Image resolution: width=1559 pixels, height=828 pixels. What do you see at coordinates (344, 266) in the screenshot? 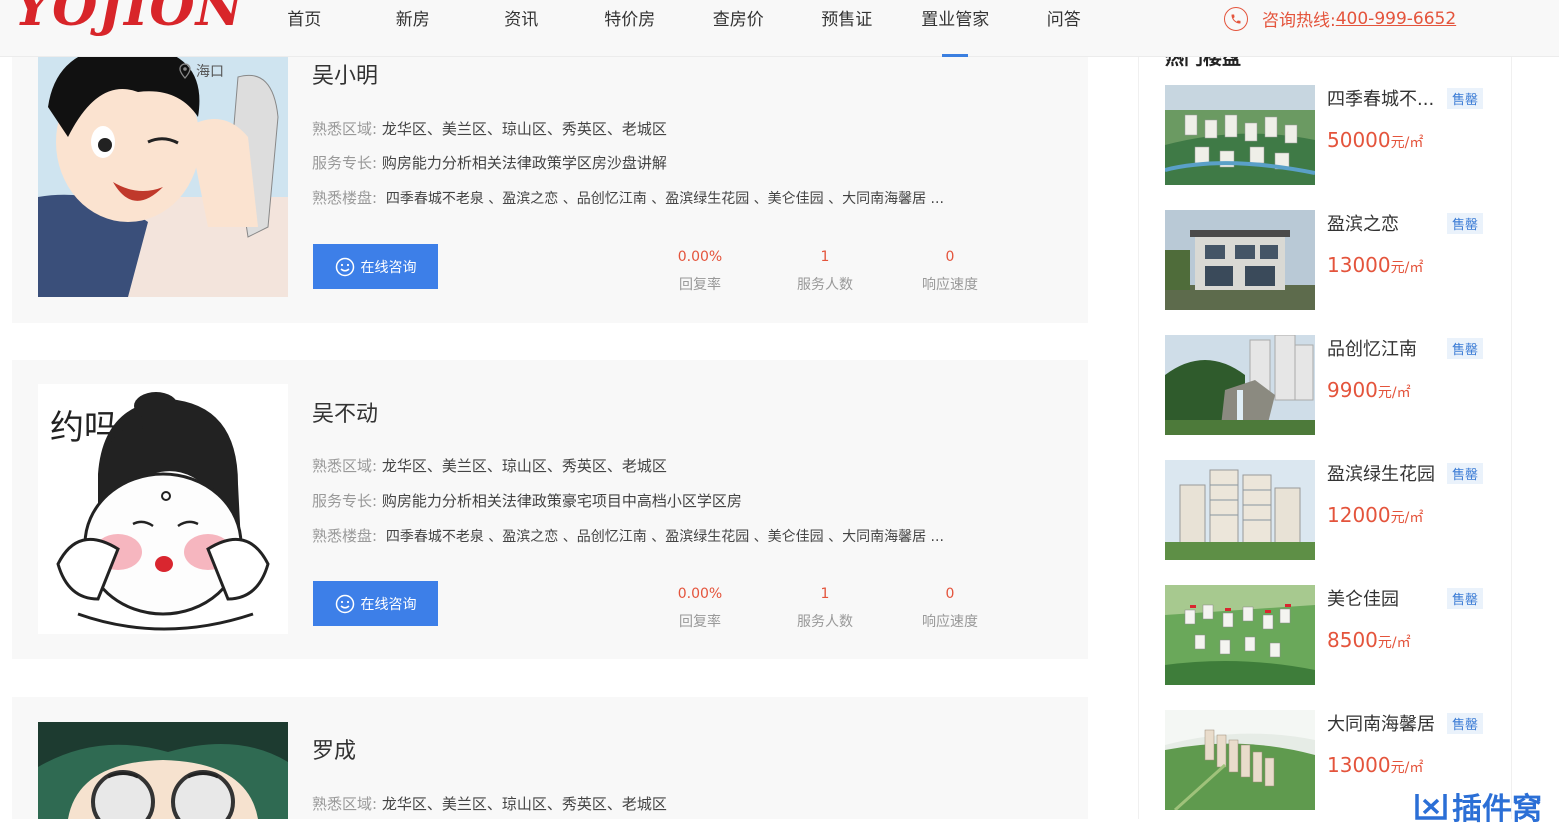
I see `smile-icon` at bounding box center [344, 266].